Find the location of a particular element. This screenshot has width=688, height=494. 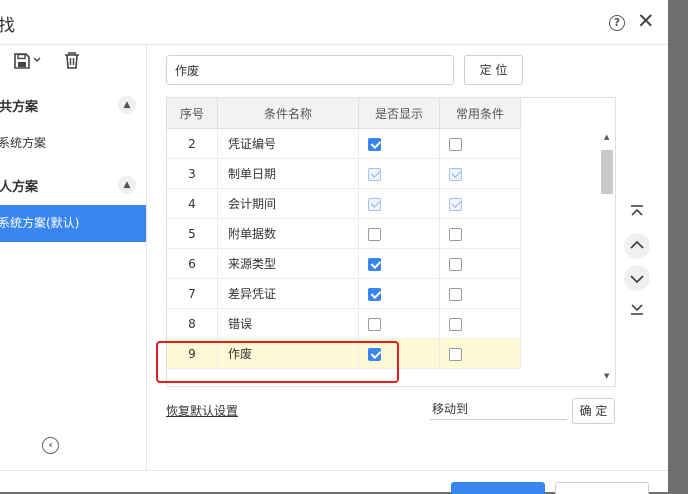

scrollbar-thumb is located at coordinates (607, 172).